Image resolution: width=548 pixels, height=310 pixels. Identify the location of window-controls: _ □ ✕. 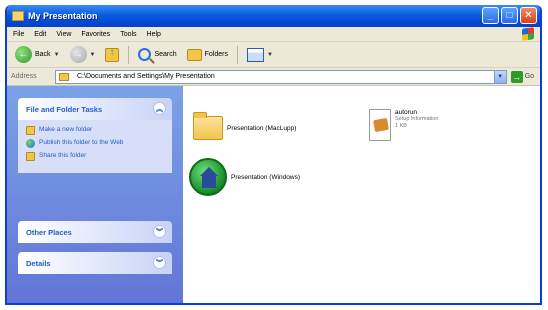
(509, 15).